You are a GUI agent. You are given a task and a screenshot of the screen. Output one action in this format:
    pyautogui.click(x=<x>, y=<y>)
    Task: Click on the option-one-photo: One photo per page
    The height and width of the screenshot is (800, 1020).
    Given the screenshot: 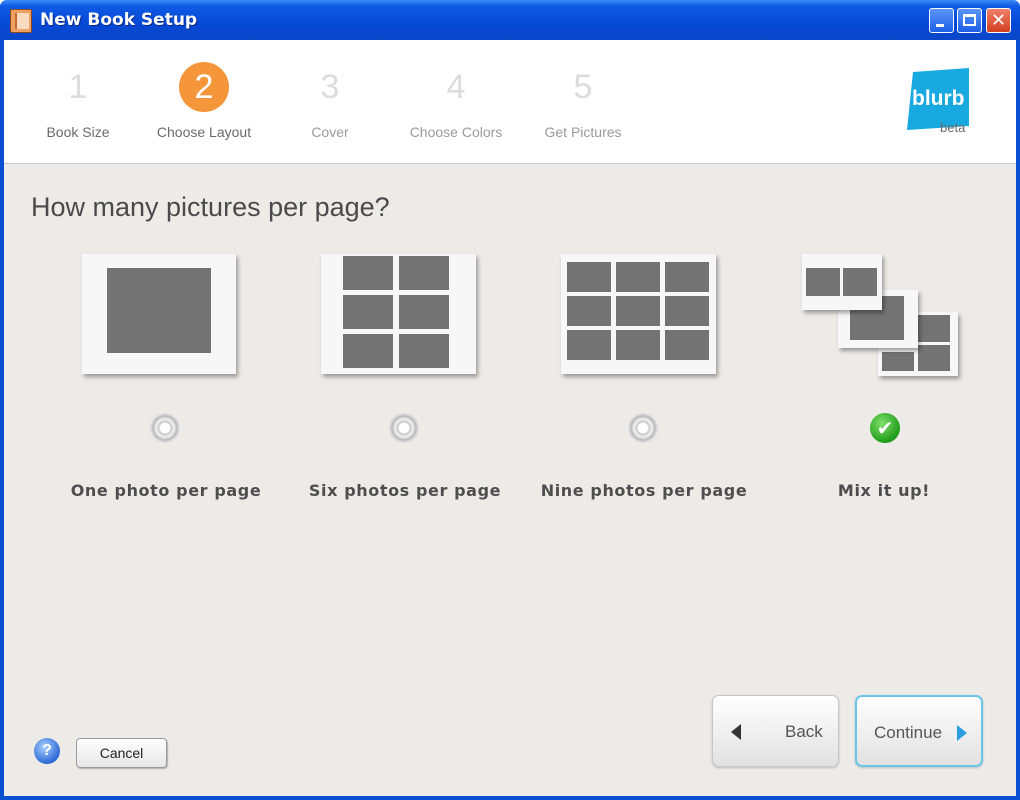 What is the action you would take?
    pyautogui.click(x=166, y=380)
    